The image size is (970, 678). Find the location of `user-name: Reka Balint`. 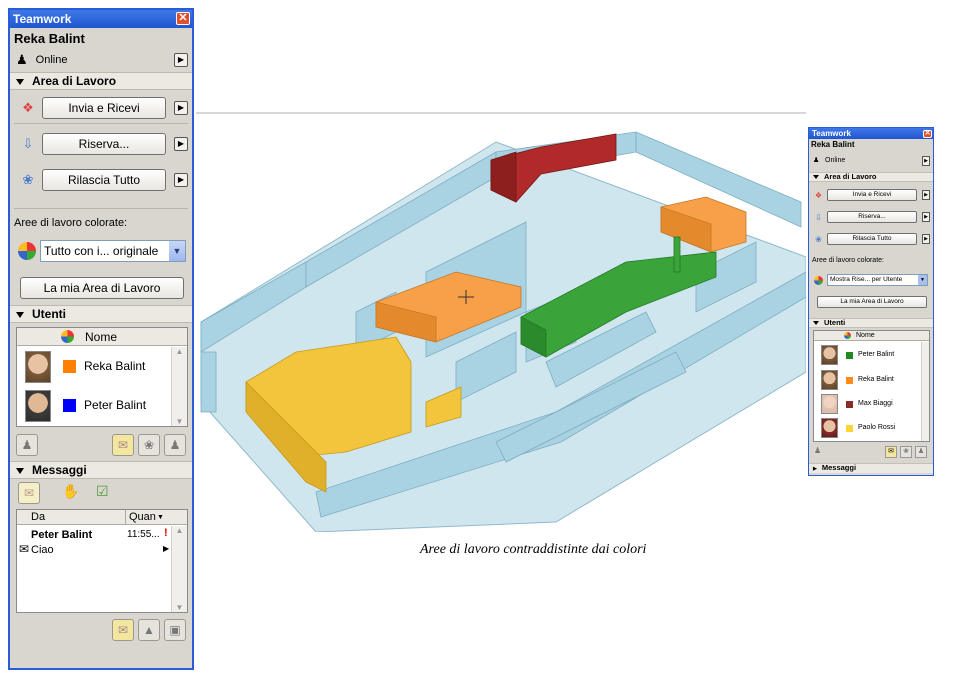

user-name: Reka Balint is located at coordinates (115, 366).